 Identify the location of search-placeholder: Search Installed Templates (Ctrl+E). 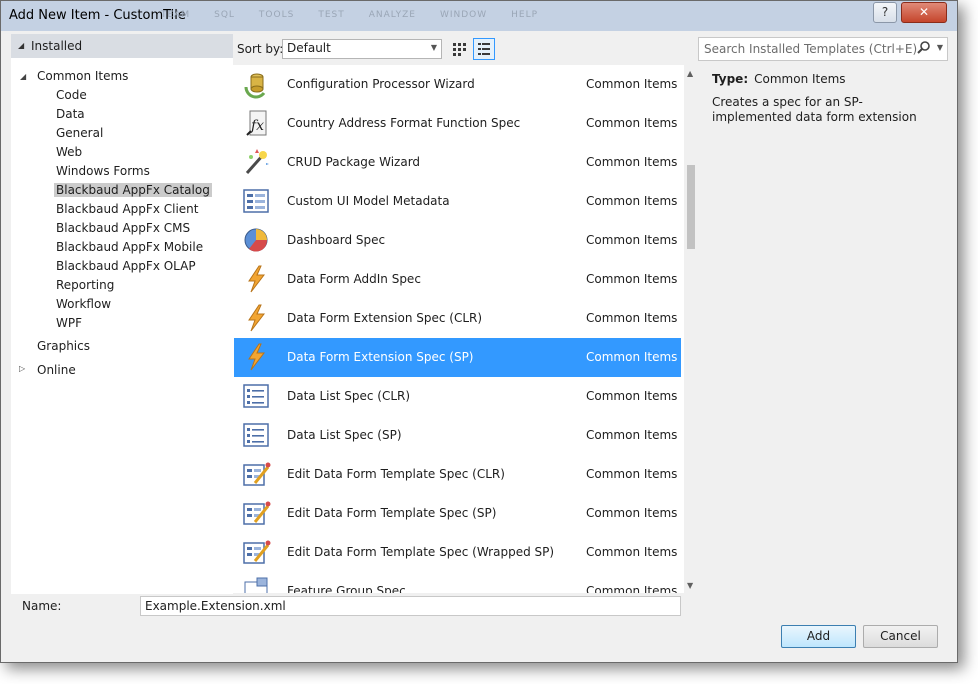
(811, 49).